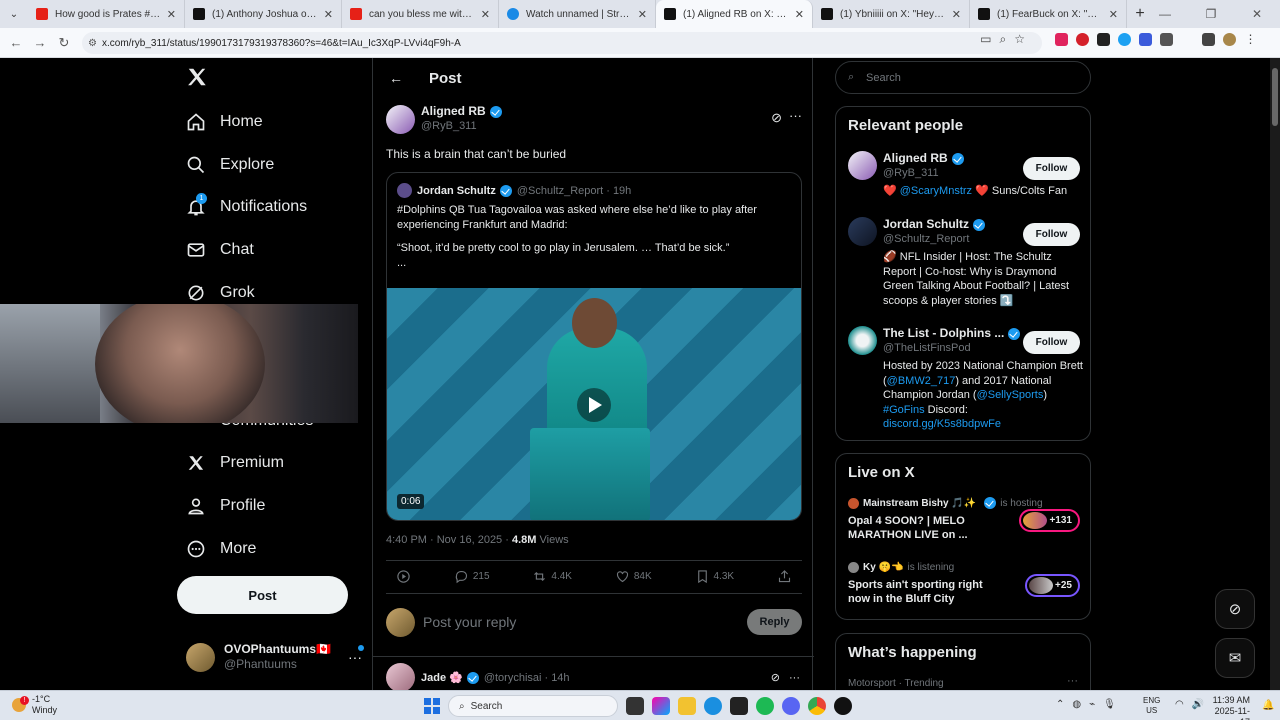 Image resolution: width=1280 pixels, height=720 pixels. I want to click on account-switcher: OVOPhantuums🇨🇦 @Phantuums ···, so click(276, 657).